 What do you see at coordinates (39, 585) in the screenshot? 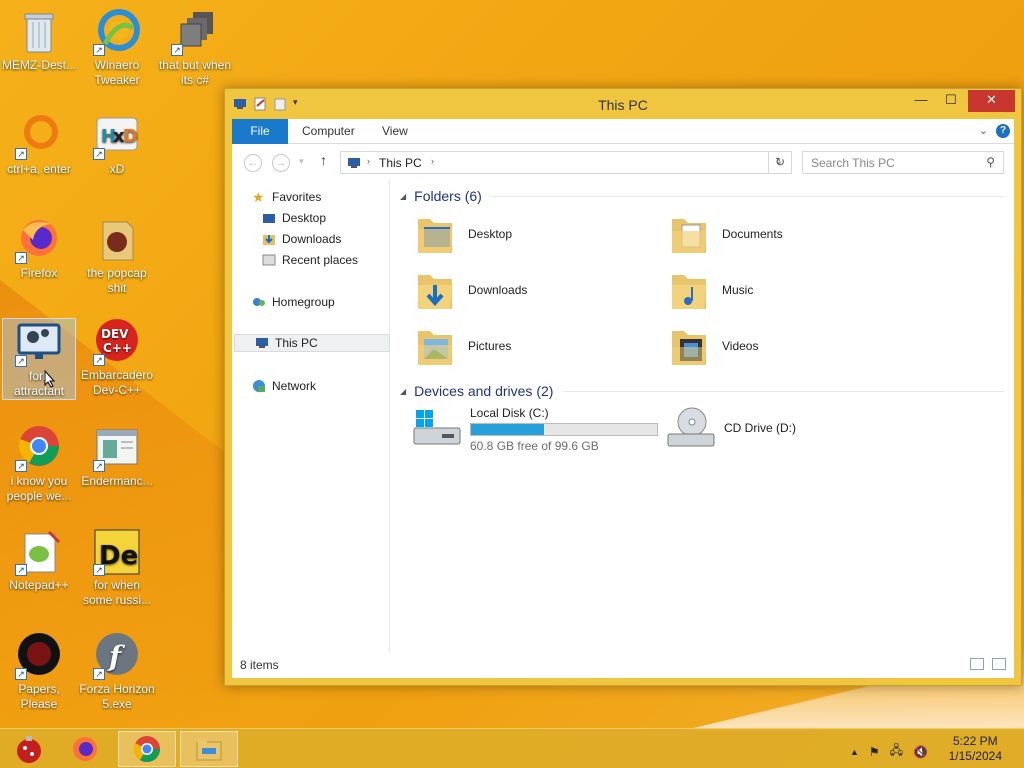
I see `desktop-icon-label: Notepad++` at bounding box center [39, 585].